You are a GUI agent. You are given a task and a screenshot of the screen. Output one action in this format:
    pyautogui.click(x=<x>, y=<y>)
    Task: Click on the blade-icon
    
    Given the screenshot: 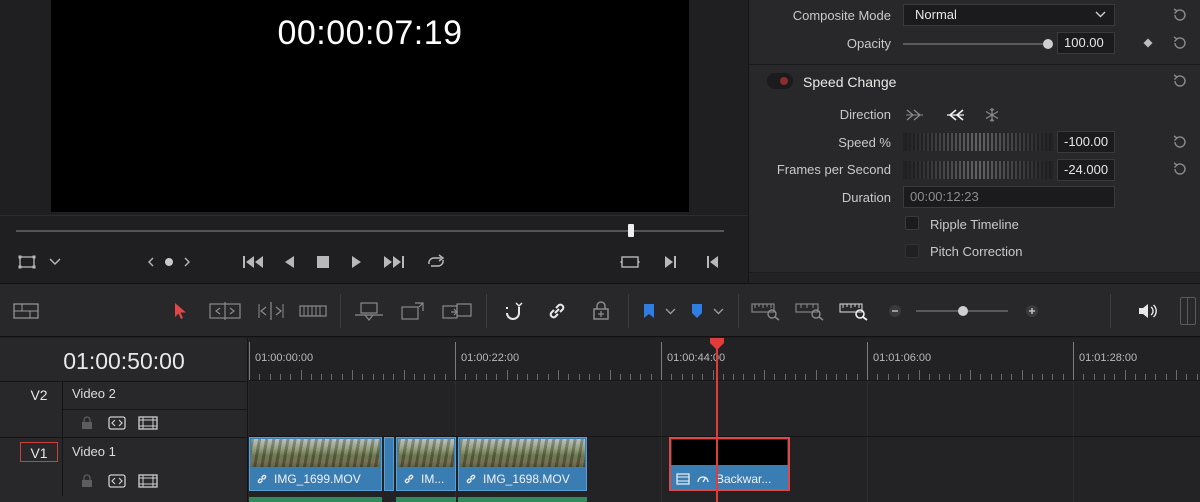 What is the action you would take?
    pyautogui.click(x=313, y=311)
    